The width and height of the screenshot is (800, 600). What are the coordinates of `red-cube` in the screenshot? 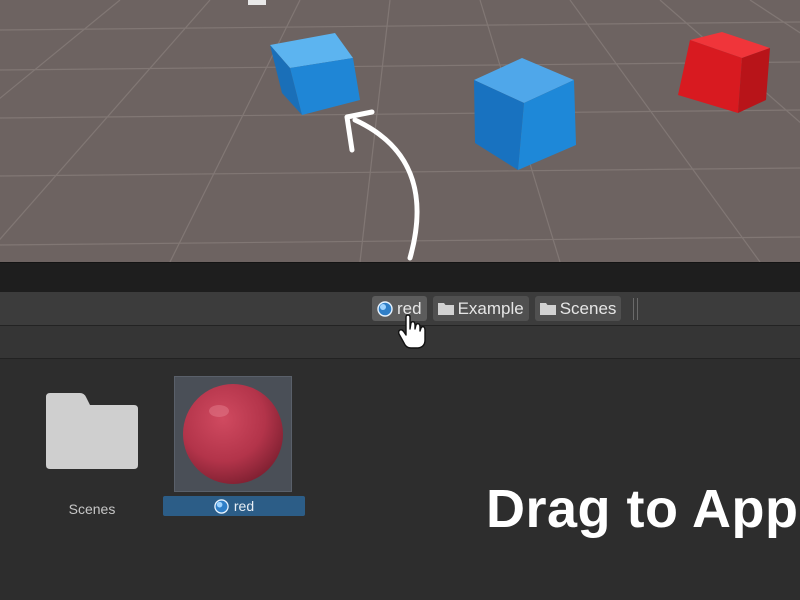 It's located at (724, 72).